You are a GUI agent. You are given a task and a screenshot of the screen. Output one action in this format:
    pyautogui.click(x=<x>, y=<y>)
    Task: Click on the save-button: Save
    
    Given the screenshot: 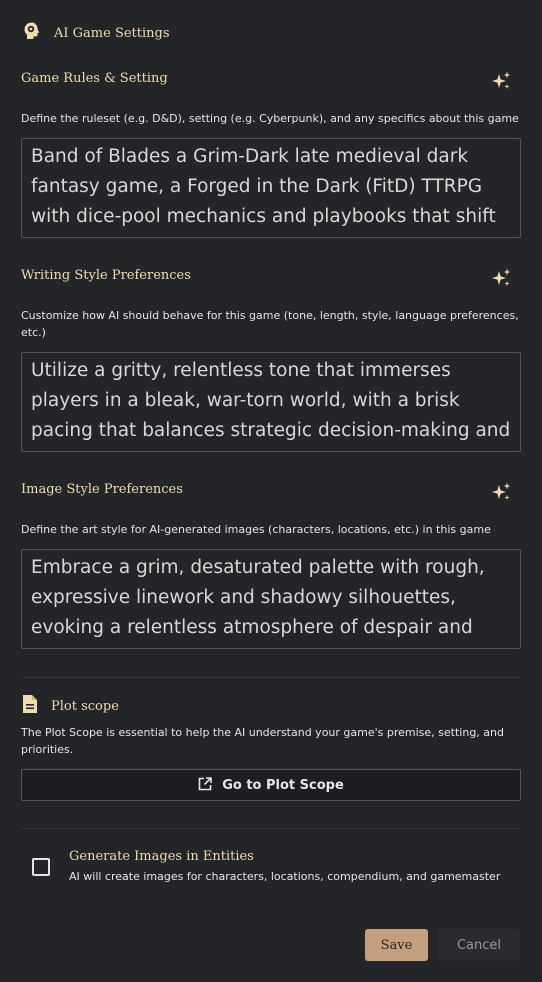 What is the action you would take?
    pyautogui.click(x=396, y=945)
    